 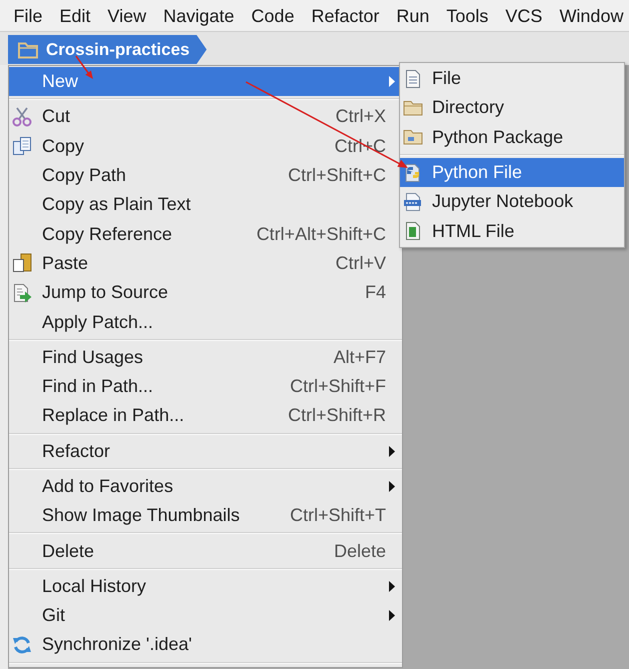 What do you see at coordinates (28, 49) in the screenshot?
I see `folder-icon` at bounding box center [28, 49].